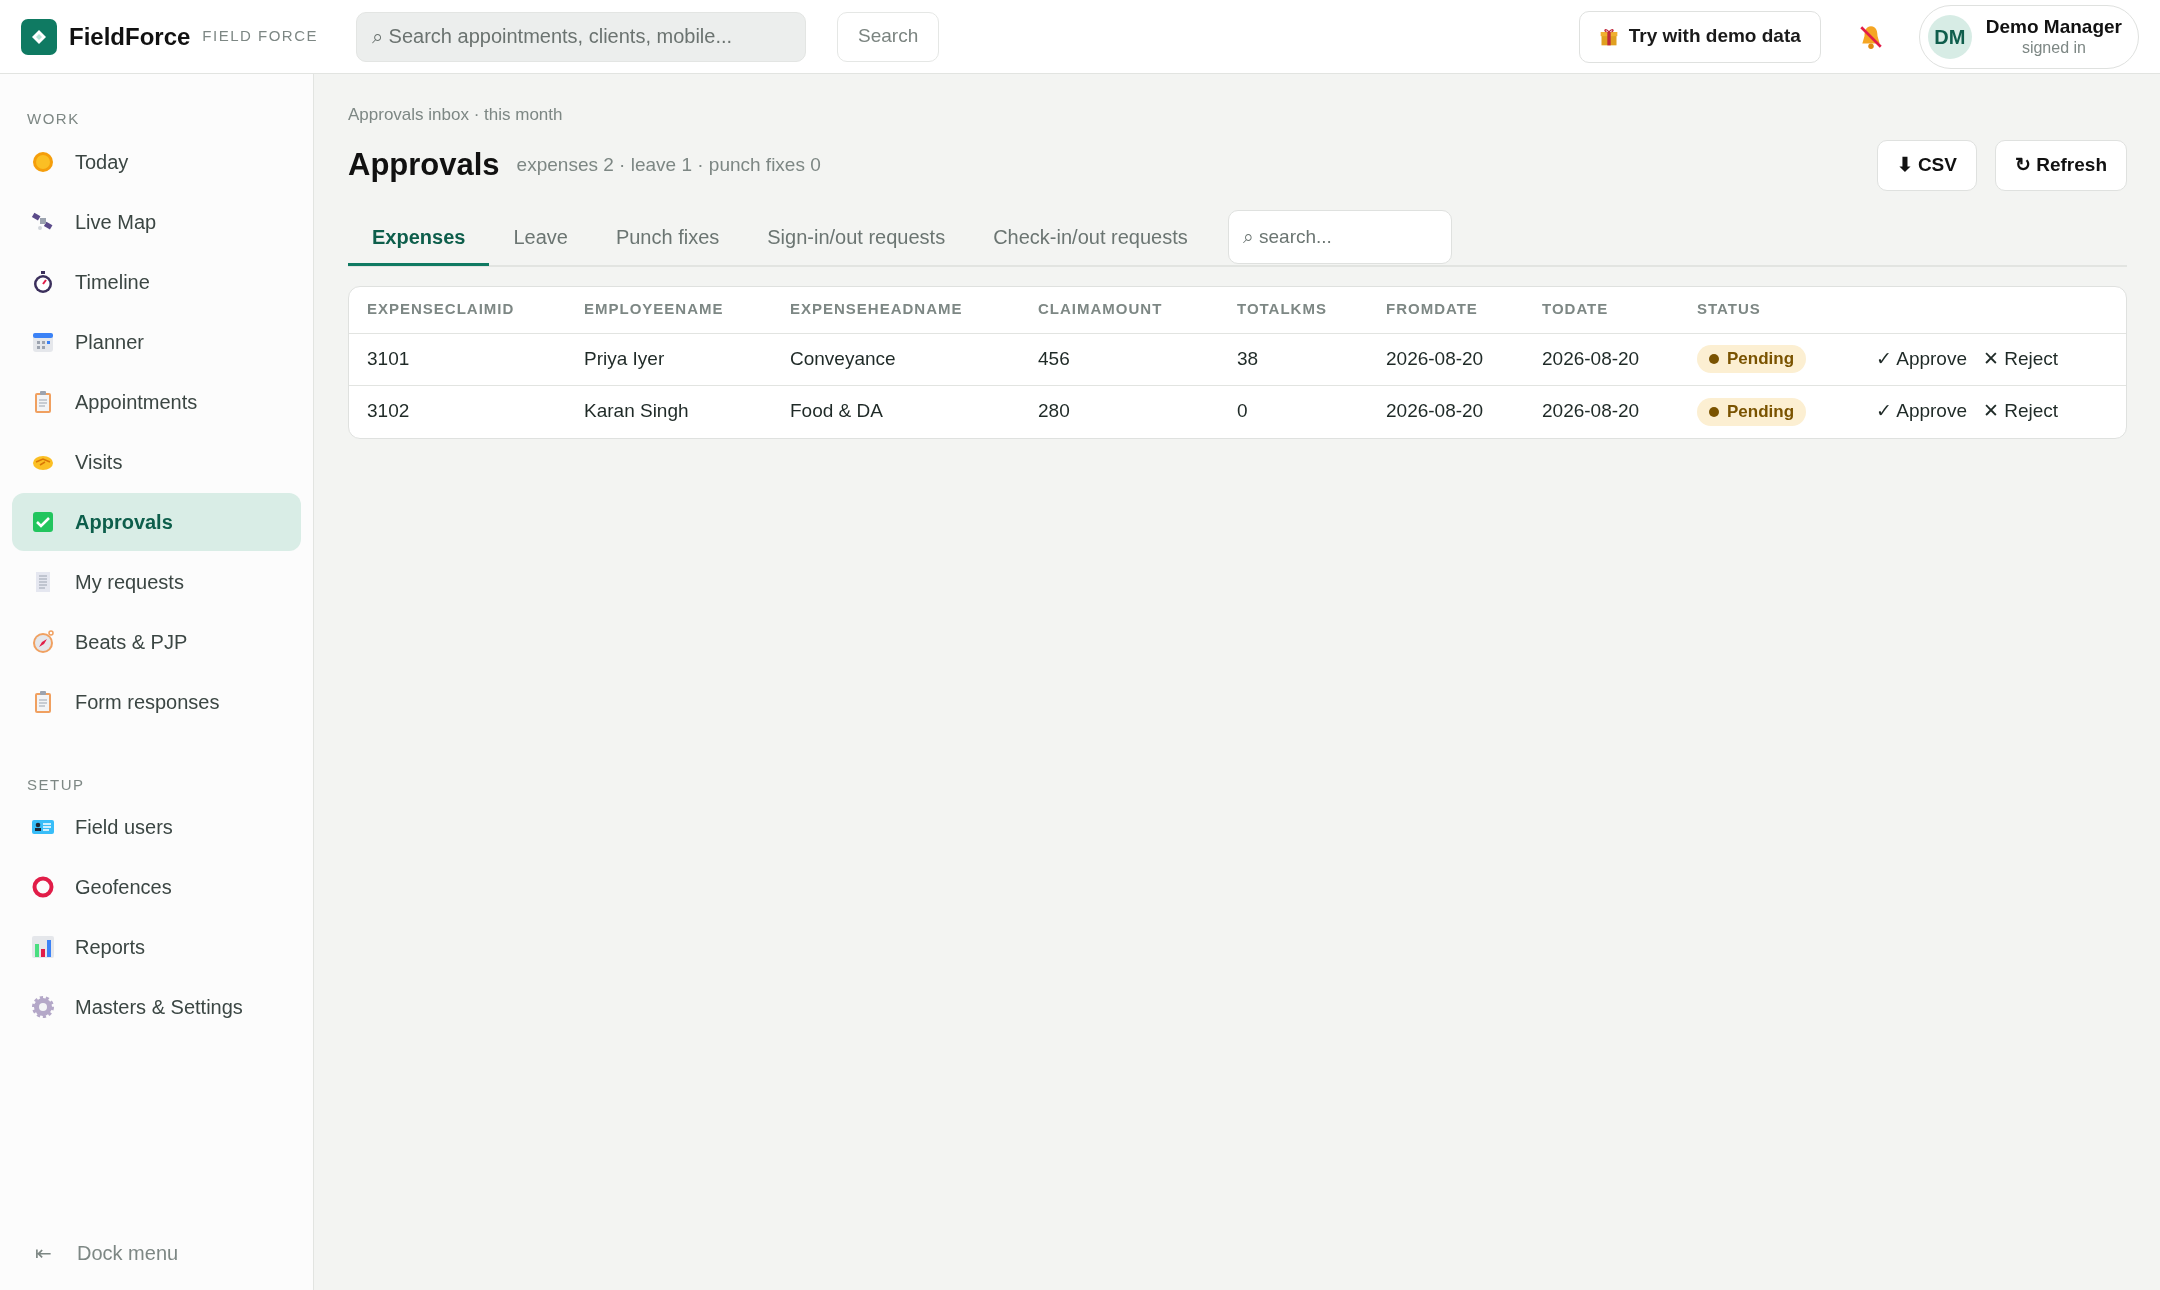 This screenshot has height=1290, width=2160. Describe the element at coordinates (43, 281) in the screenshot. I see `stopwatch-icon` at that location.